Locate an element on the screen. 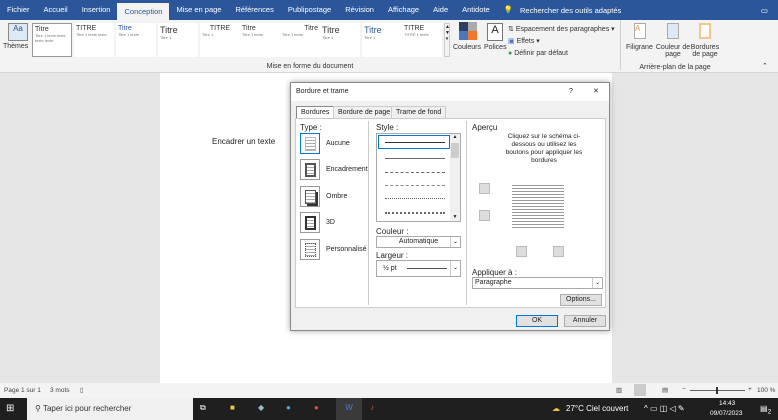 This screenshot has height=420, width=778. effets-button: ▣ Effets ▾ is located at coordinates (524, 41).